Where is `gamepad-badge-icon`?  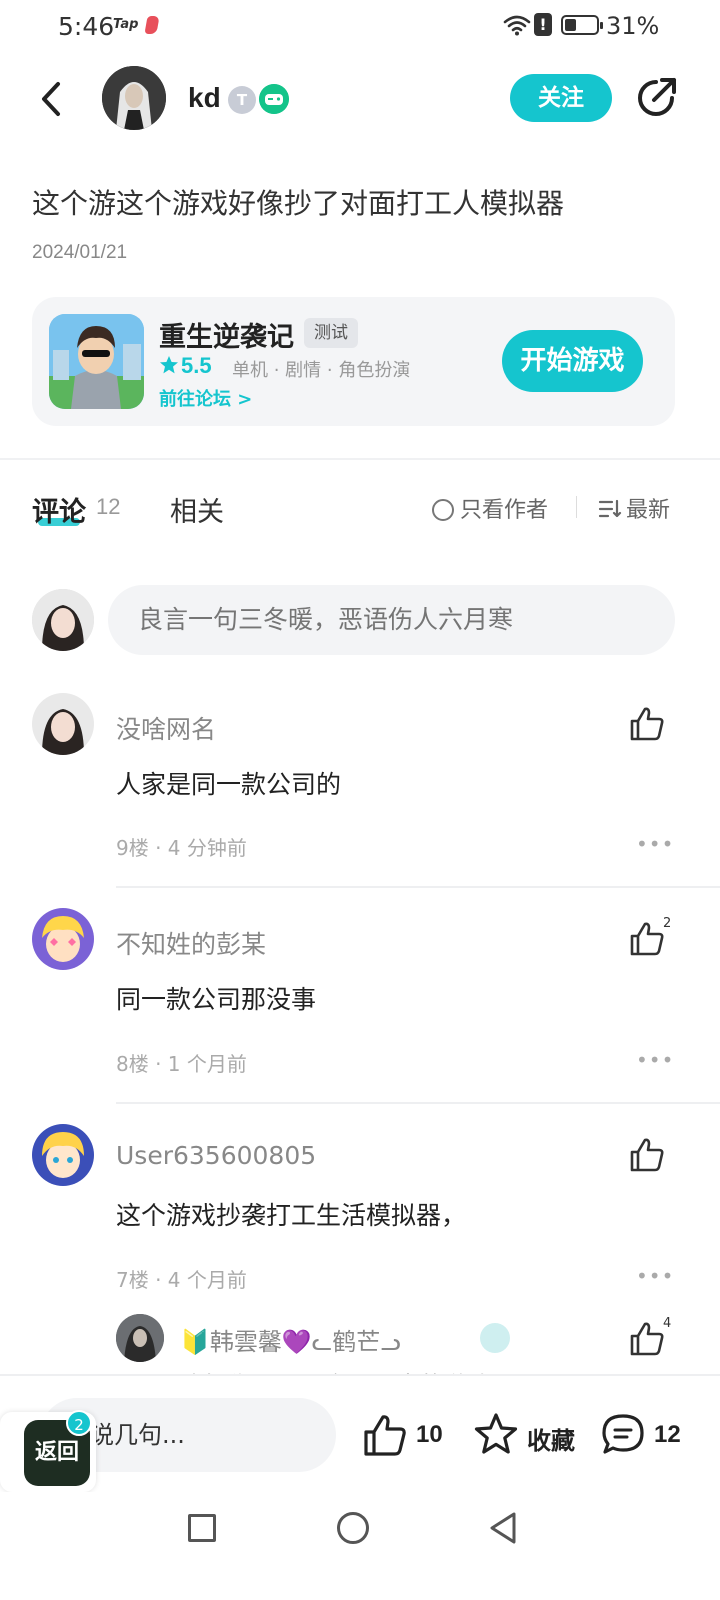
gamepad-badge-icon is located at coordinates (274, 99).